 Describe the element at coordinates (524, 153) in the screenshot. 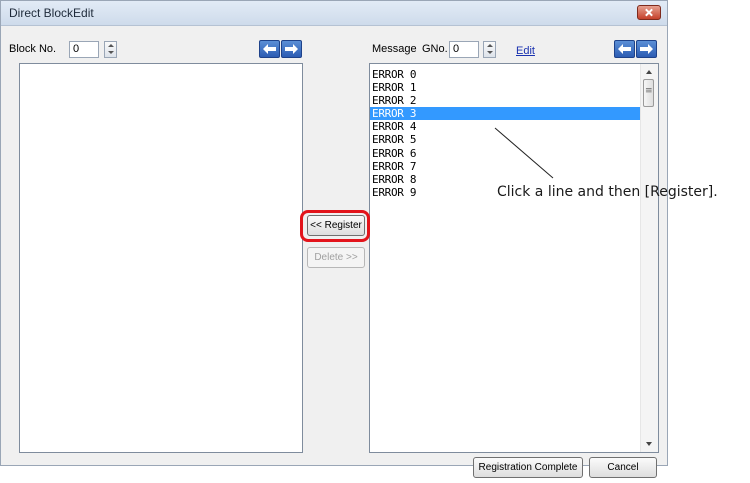

I see `callout-line` at that location.